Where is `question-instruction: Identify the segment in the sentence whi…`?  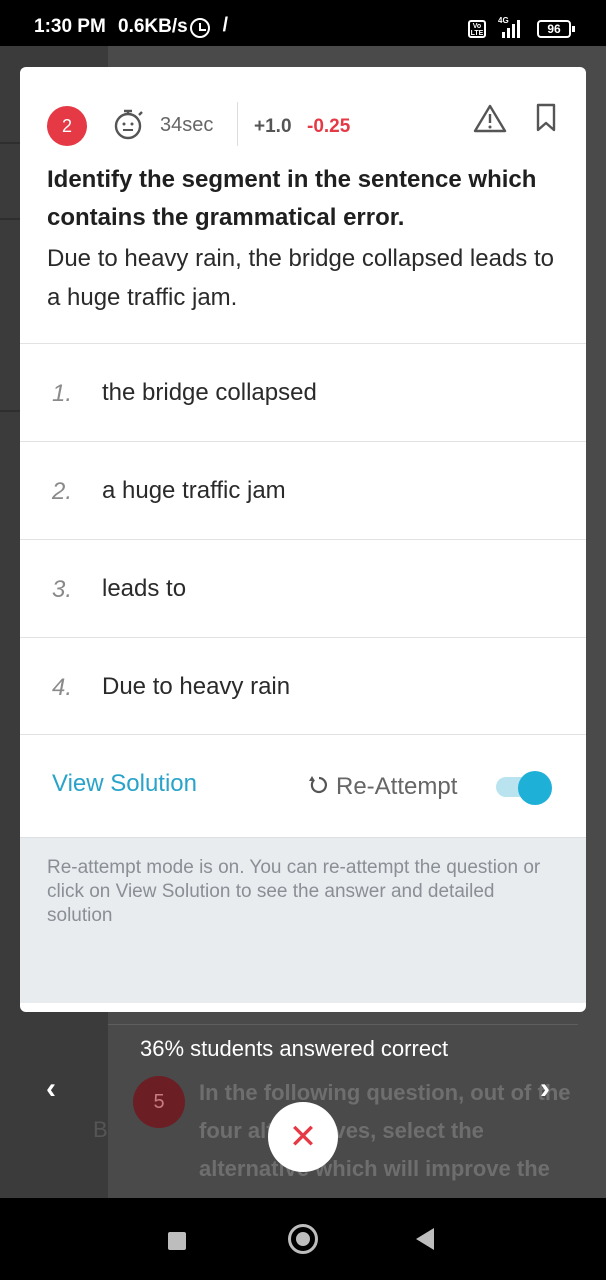 question-instruction: Identify the segment in the sentence whi… is located at coordinates (292, 198).